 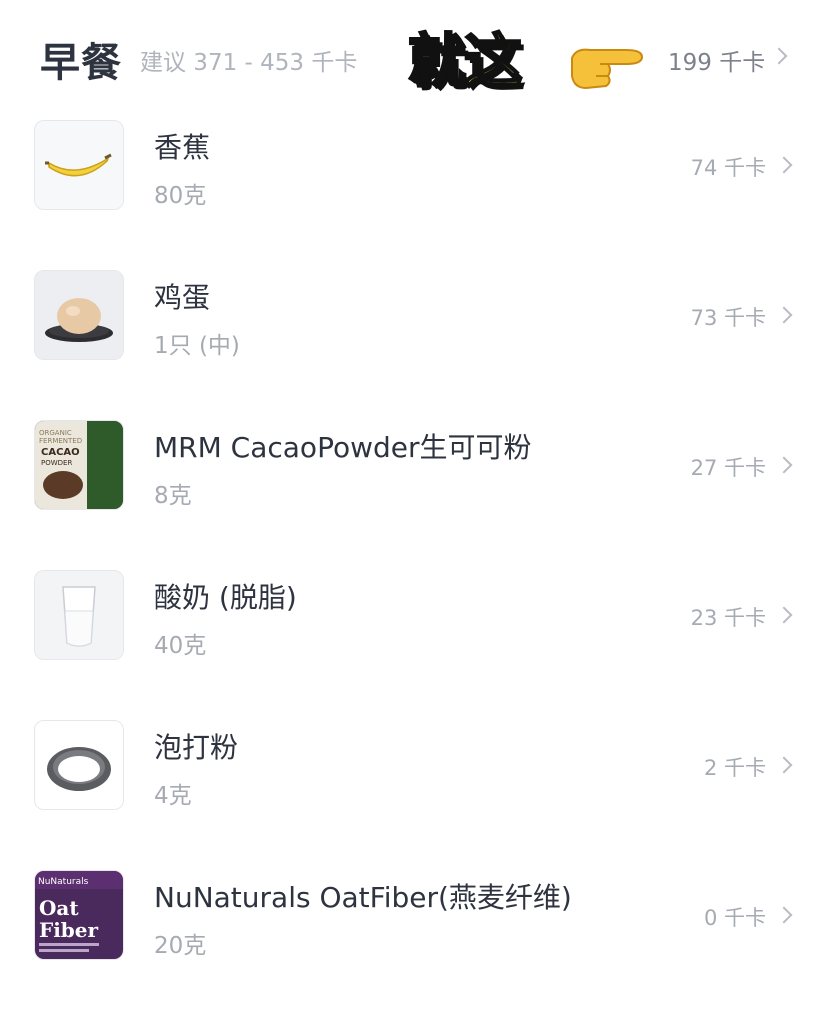 What do you see at coordinates (60, 452) in the screenshot?
I see `bag-label-line: CACAO` at bounding box center [60, 452].